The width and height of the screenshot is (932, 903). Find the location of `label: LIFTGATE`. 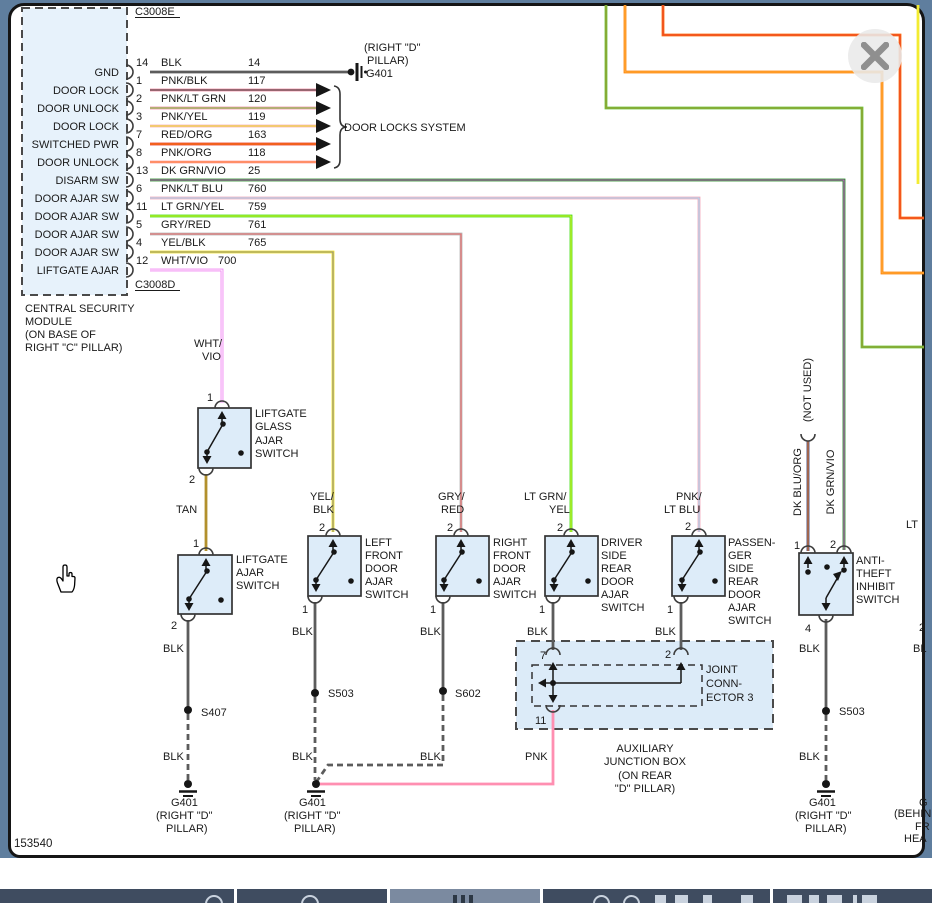

label: LIFTGATE is located at coordinates (262, 560).